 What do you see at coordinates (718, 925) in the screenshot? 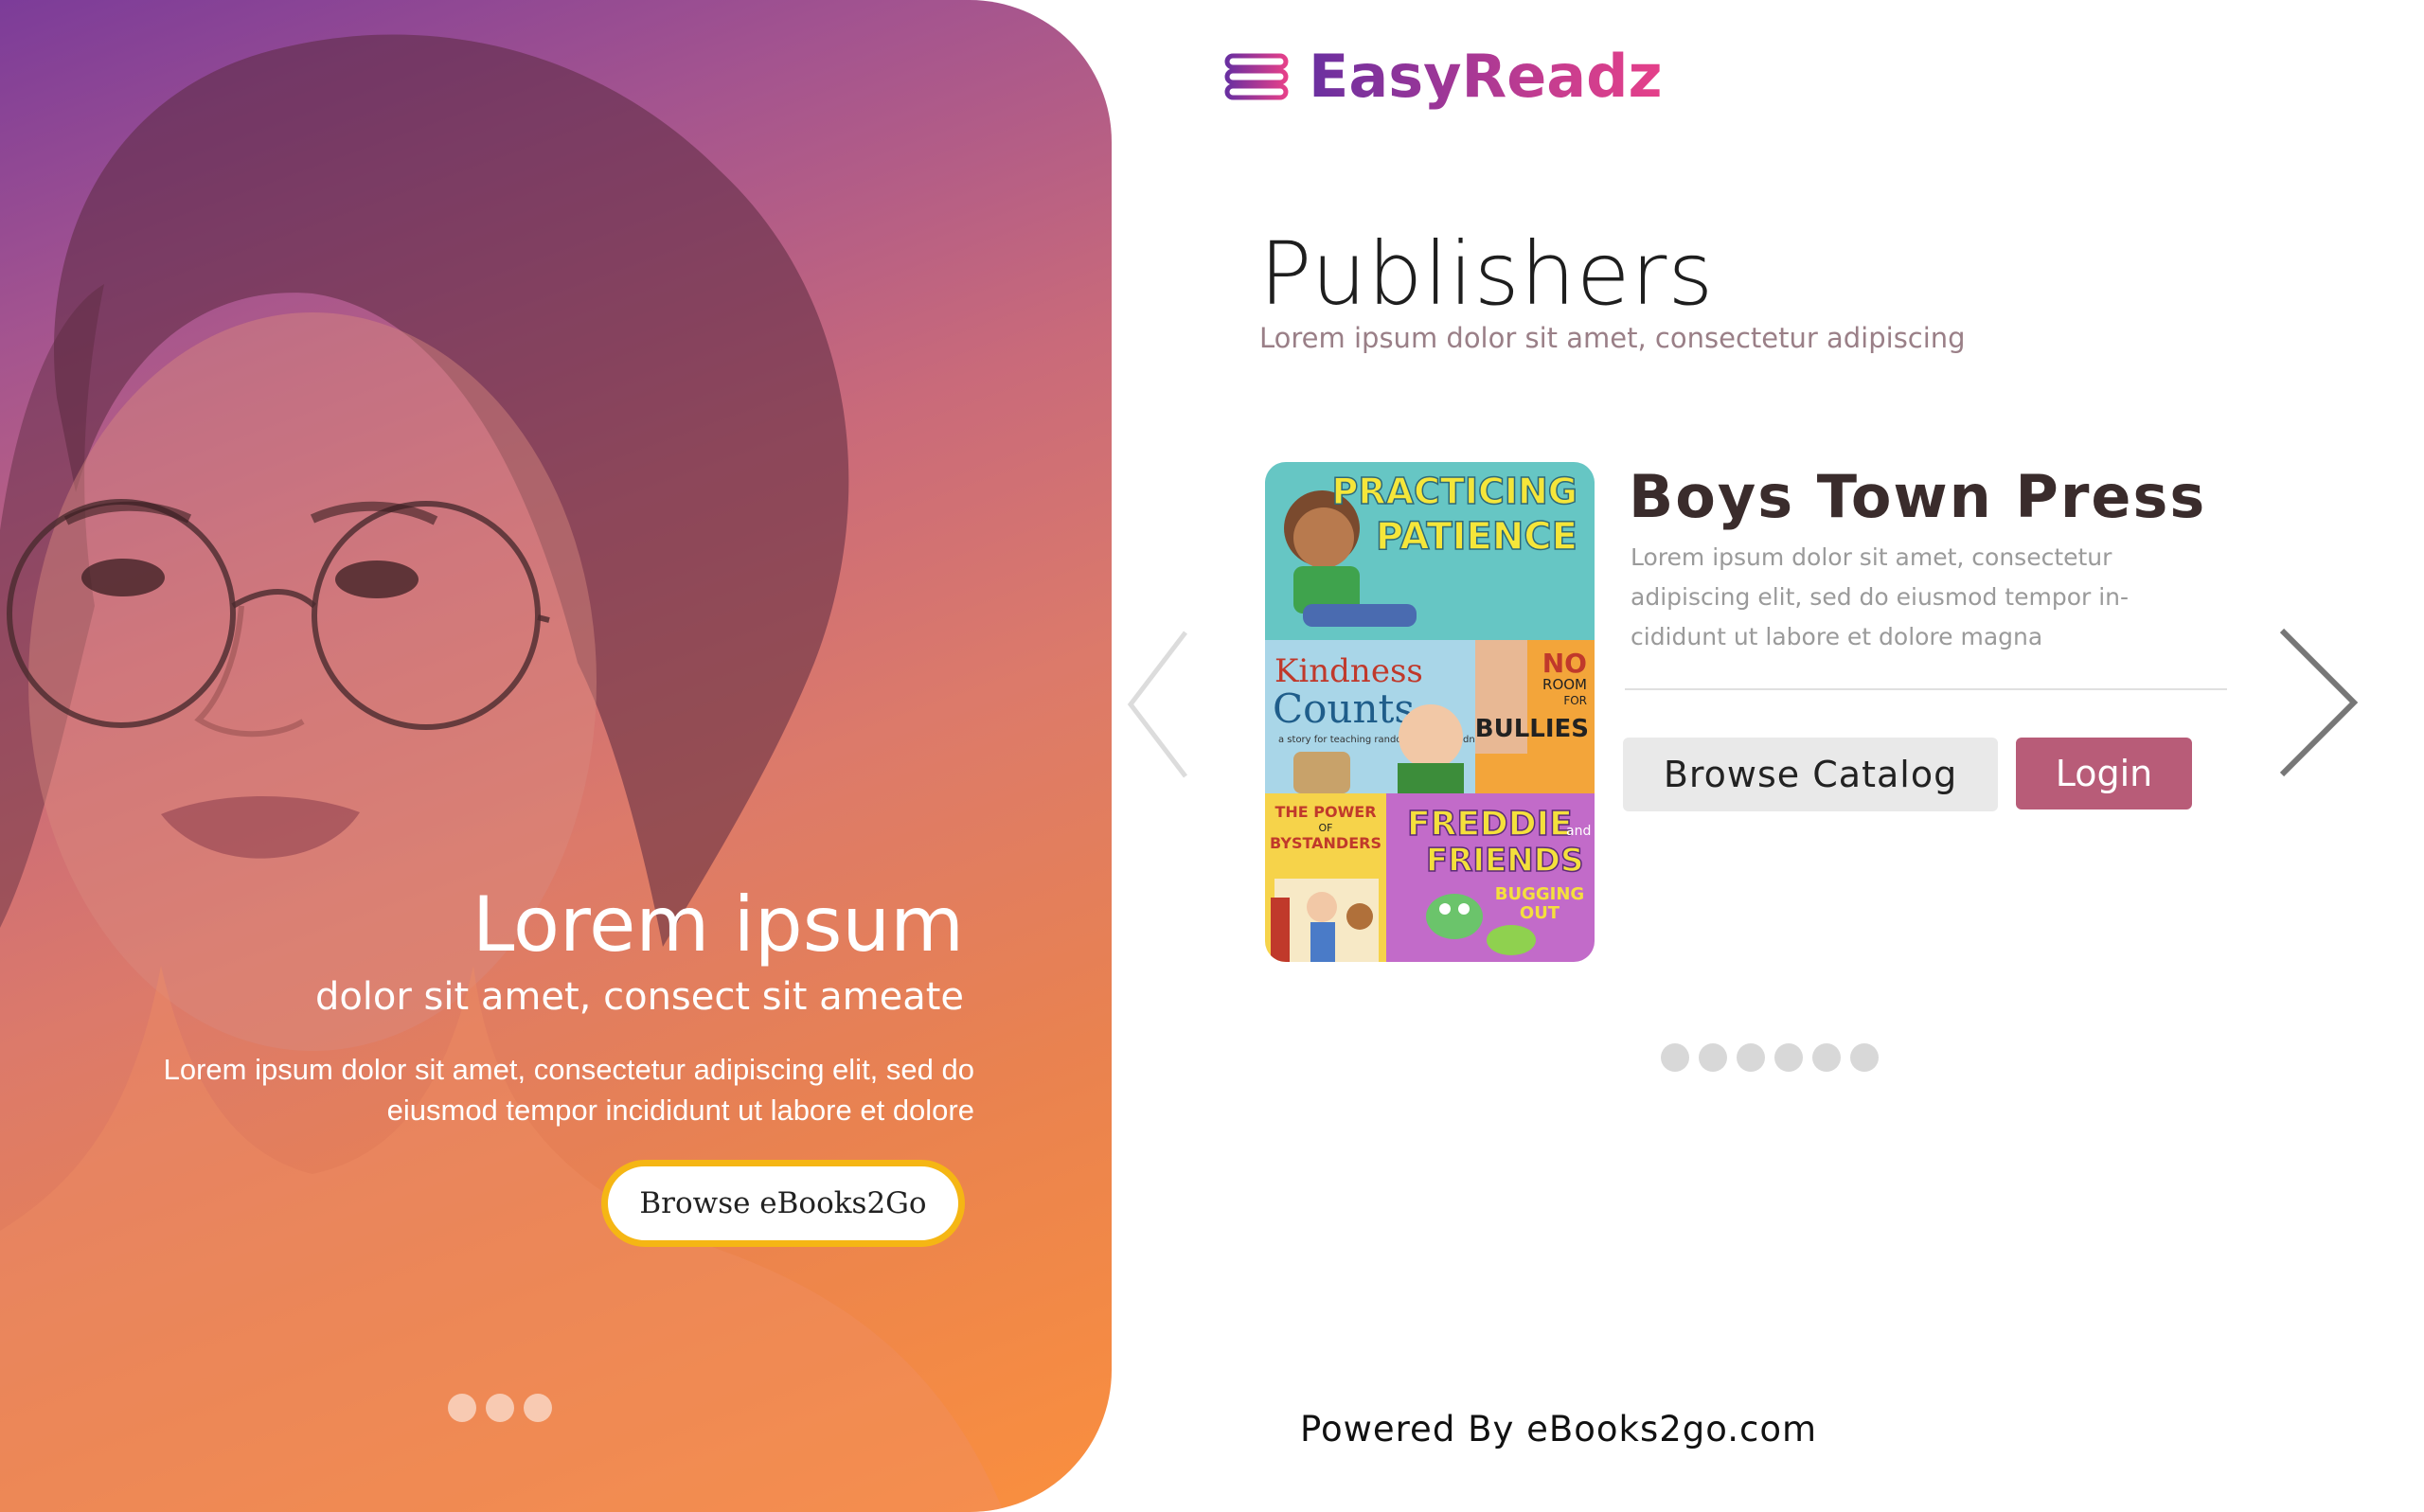
I see `hero-title: Lorem ipsum` at bounding box center [718, 925].